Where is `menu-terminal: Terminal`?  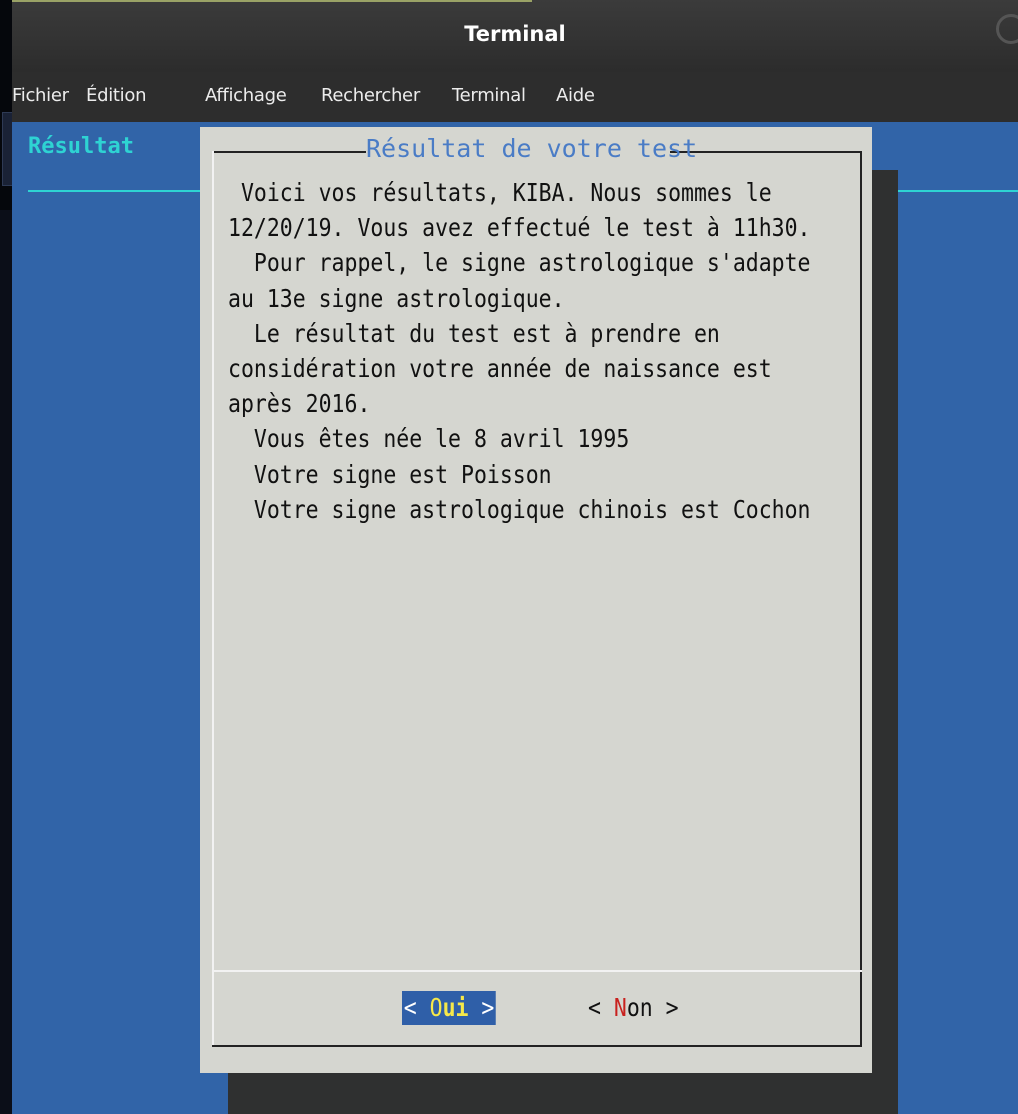
menu-terminal: Terminal is located at coordinates (489, 95).